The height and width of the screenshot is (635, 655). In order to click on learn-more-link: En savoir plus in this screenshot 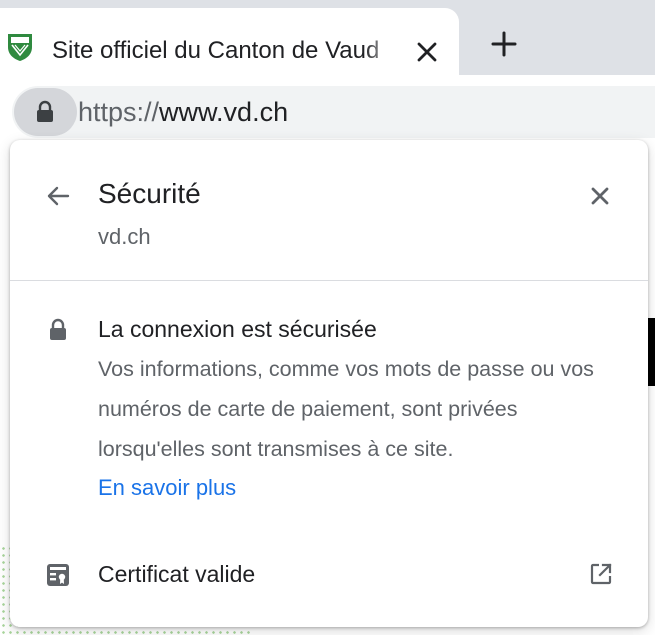, I will do `click(167, 488)`.